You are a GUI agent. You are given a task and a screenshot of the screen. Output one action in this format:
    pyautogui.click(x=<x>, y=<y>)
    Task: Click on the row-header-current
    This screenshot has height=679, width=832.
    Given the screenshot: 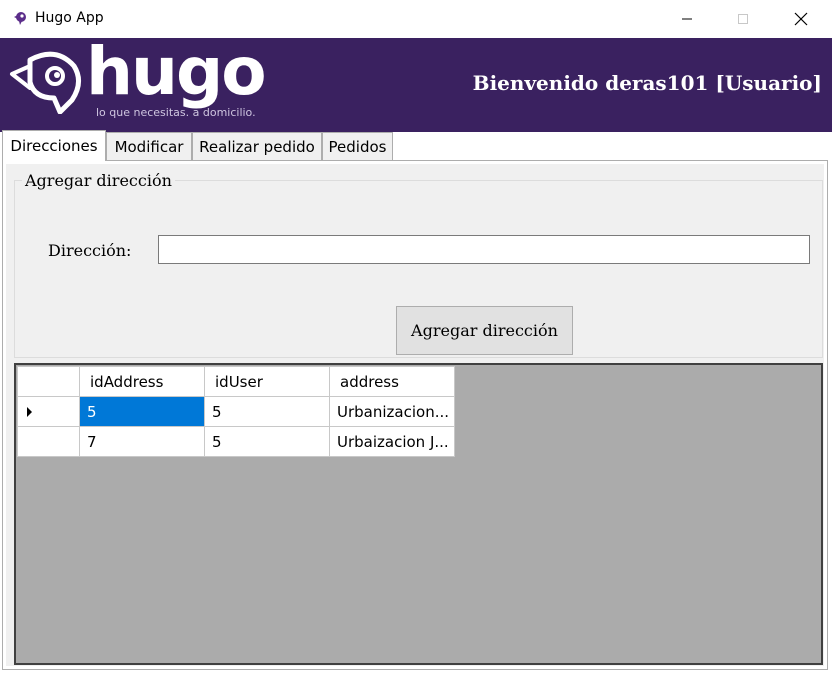 What is the action you would take?
    pyautogui.click(x=48, y=411)
    